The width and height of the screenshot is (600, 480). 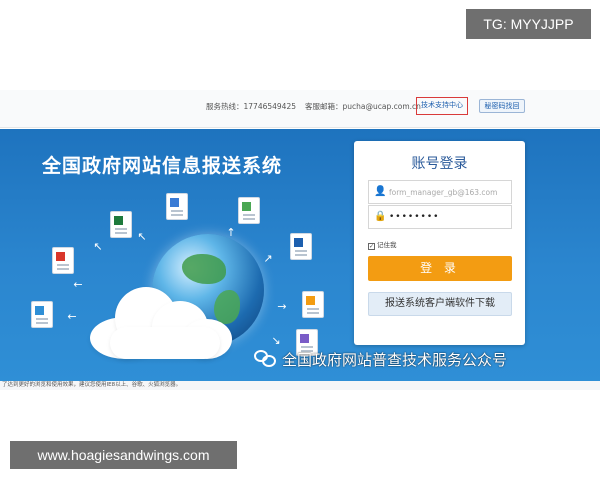 I want to click on remember-label: 记住我, so click(x=387, y=245).